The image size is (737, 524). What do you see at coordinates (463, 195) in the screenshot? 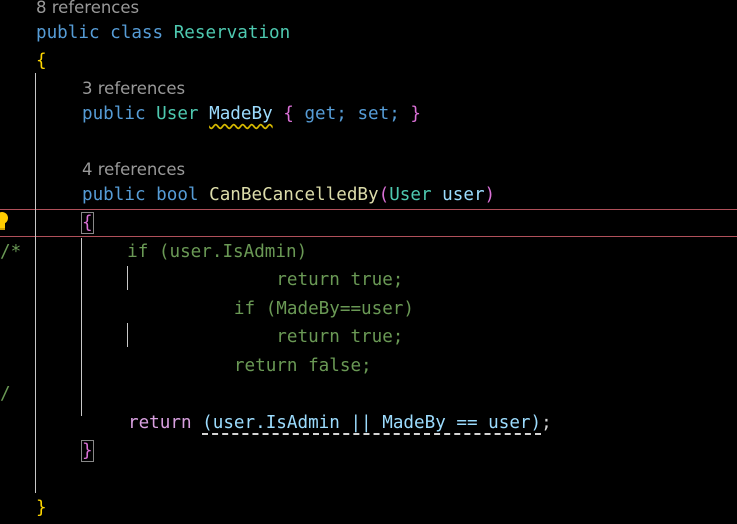
I see `parameter-name: user` at bounding box center [463, 195].